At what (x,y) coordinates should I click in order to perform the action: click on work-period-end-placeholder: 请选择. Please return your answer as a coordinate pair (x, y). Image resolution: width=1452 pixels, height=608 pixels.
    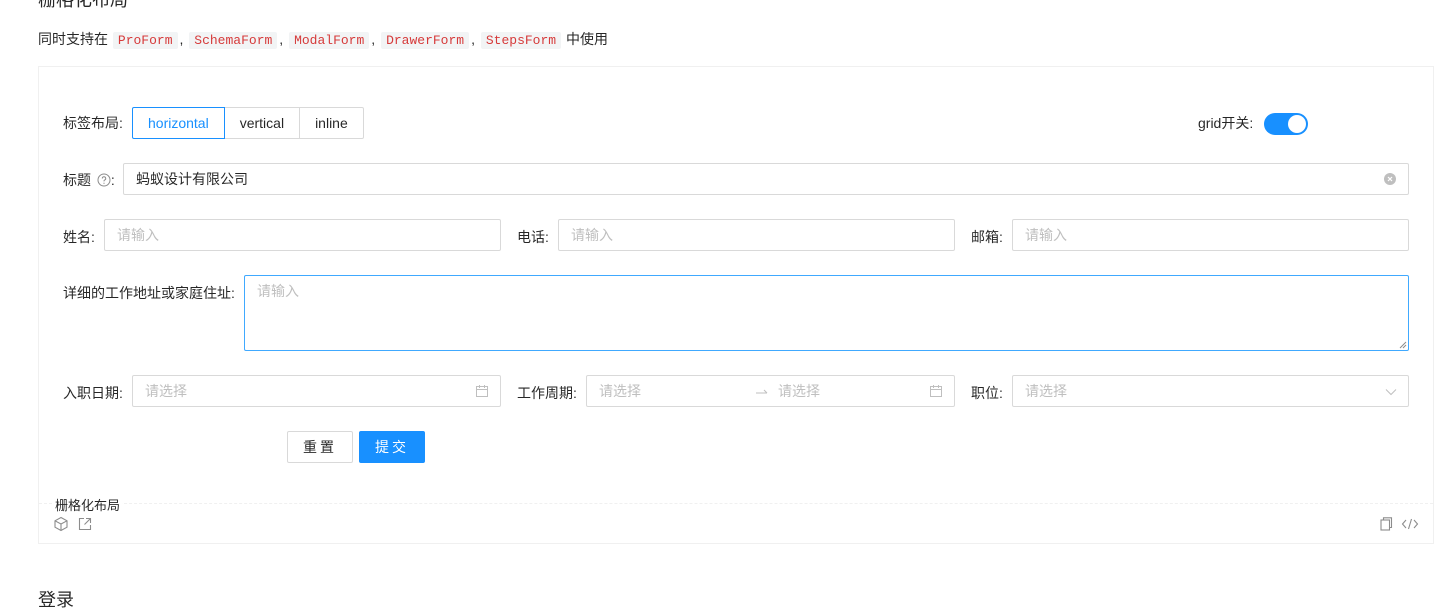
    Looking at the image, I should click on (799, 391).